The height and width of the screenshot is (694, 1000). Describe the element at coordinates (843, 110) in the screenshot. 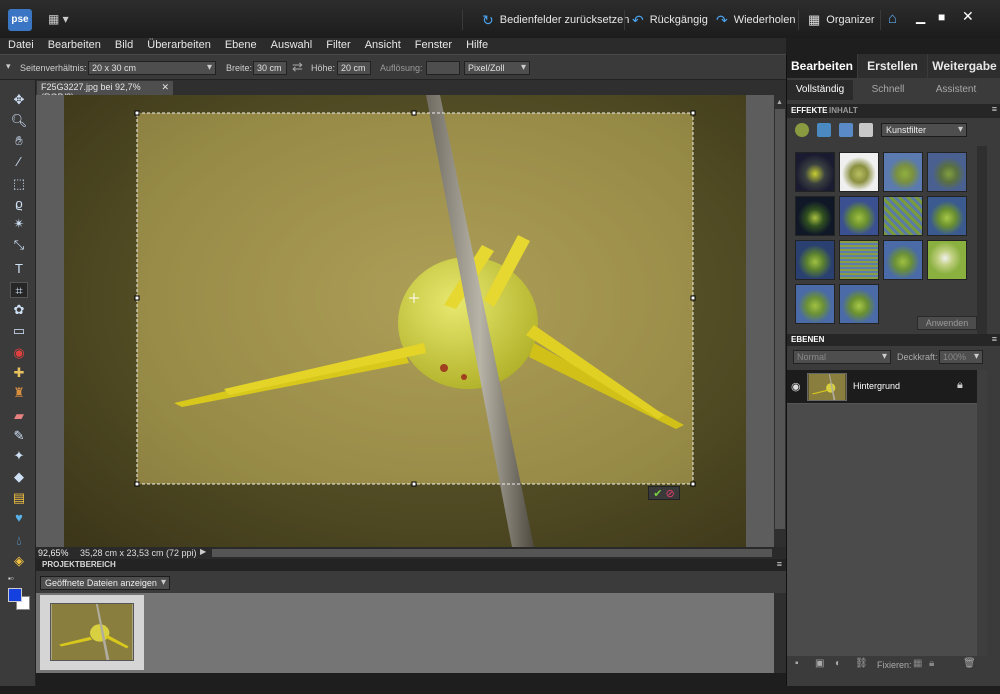

I see `tab-inhalt: INHALT` at that location.